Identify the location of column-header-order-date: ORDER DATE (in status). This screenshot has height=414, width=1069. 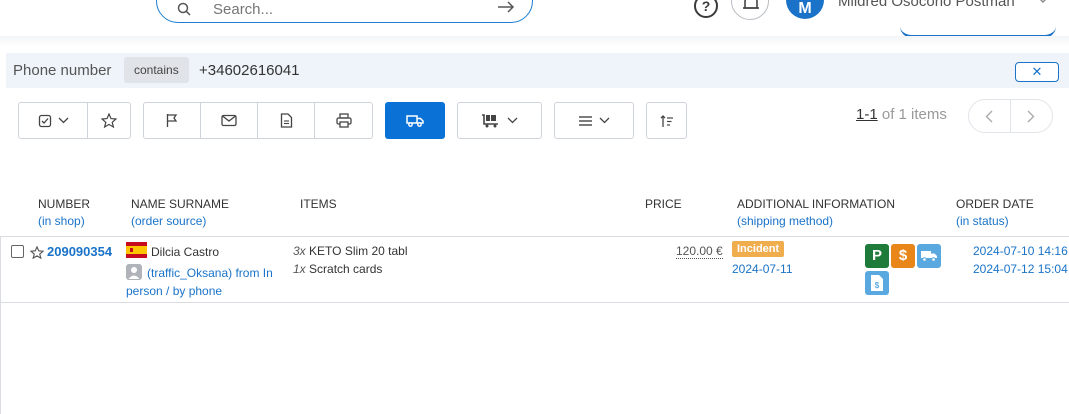
(995, 213).